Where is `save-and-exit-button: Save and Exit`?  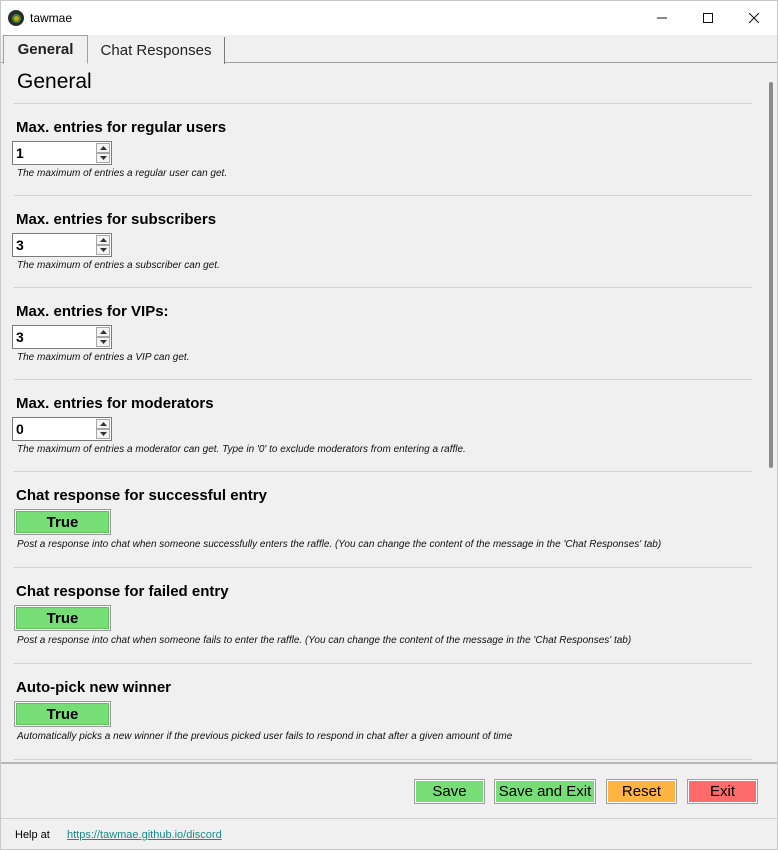
save-and-exit-button: Save and Exit is located at coordinates (545, 791).